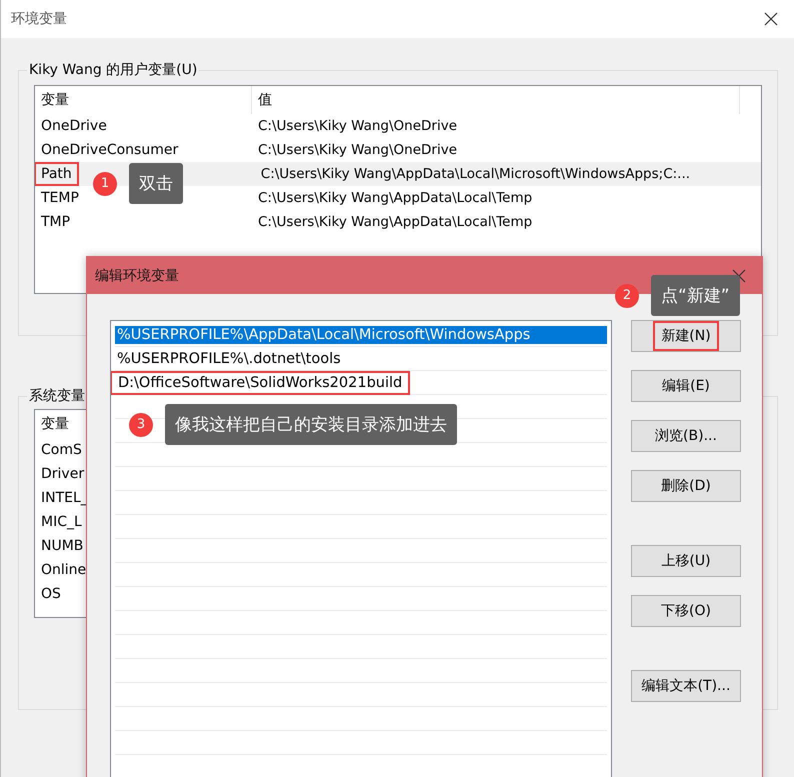 Image resolution: width=794 pixels, height=777 pixels. What do you see at coordinates (61, 450) in the screenshot?
I see `variable-name: ComS` at bounding box center [61, 450].